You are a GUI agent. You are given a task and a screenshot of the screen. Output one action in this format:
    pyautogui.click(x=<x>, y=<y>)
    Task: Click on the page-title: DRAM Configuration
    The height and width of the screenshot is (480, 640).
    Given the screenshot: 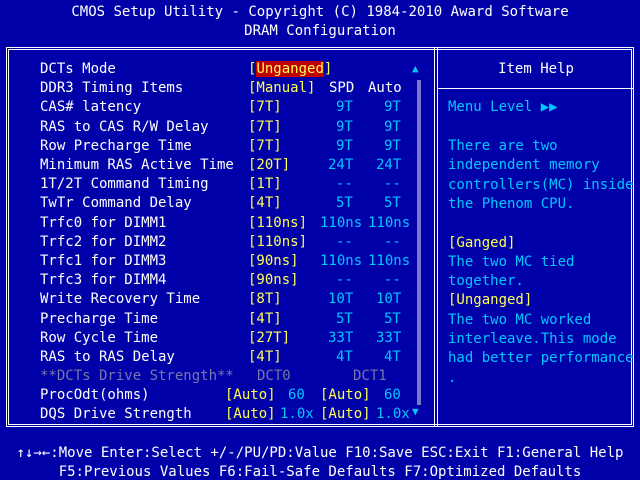 What is the action you would take?
    pyautogui.click(x=320, y=31)
    